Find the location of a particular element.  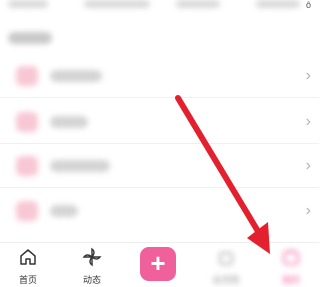

nav-item-shop: 会员购 is located at coordinates (226, 265).